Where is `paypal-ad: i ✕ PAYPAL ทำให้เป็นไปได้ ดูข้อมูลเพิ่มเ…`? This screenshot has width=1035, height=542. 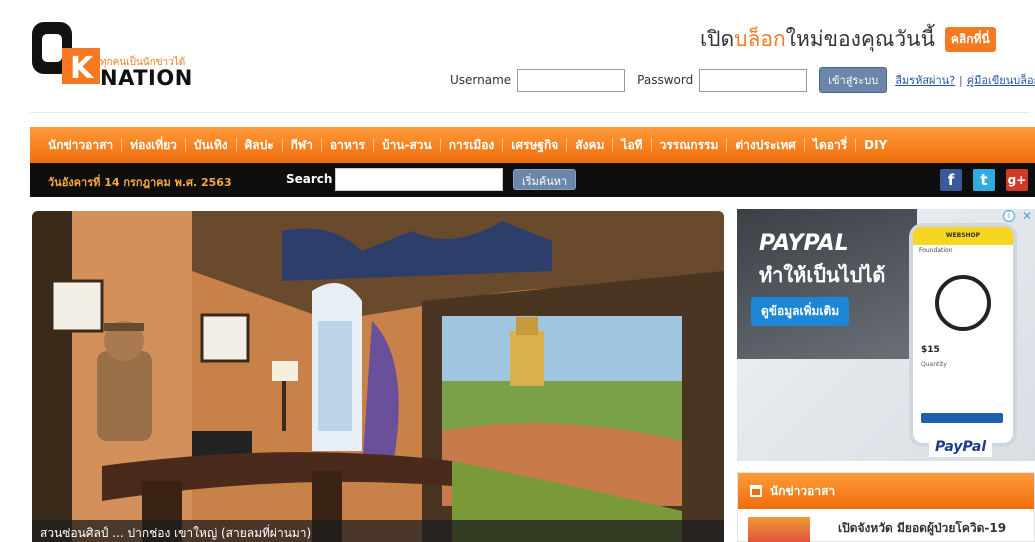 paypal-ad: i ✕ PAYPAL ทำให้เป็นไปได้ ดูข้อมูลเพิ่มเ… is located at coordinates (886, 335).